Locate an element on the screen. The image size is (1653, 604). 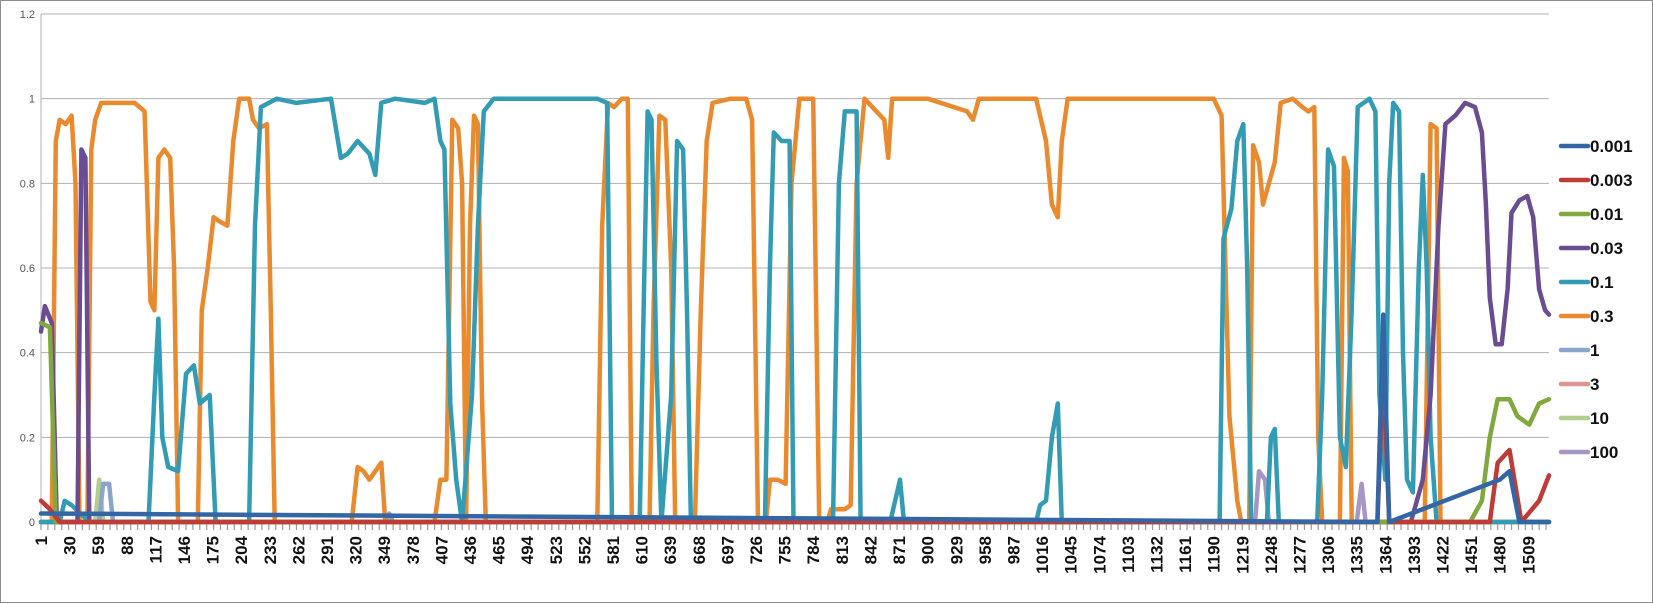
legend-label: 0.1 is located at coordinates (1602, 282).